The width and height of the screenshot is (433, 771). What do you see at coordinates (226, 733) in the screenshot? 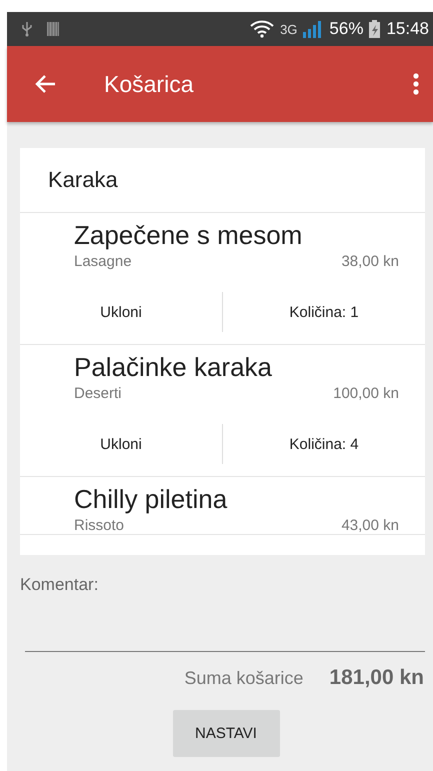
I see `continue-button: NASTAVI` at bounding box center [226, 733].